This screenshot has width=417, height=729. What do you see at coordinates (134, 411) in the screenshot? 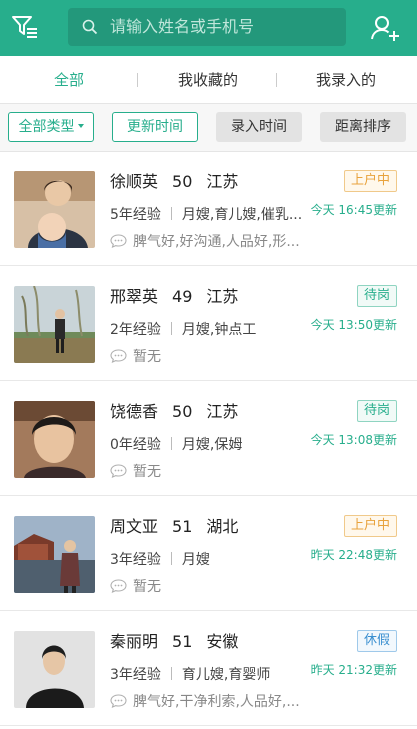
I see `worker-name: 饶德香` at bounding box center [134, 411].